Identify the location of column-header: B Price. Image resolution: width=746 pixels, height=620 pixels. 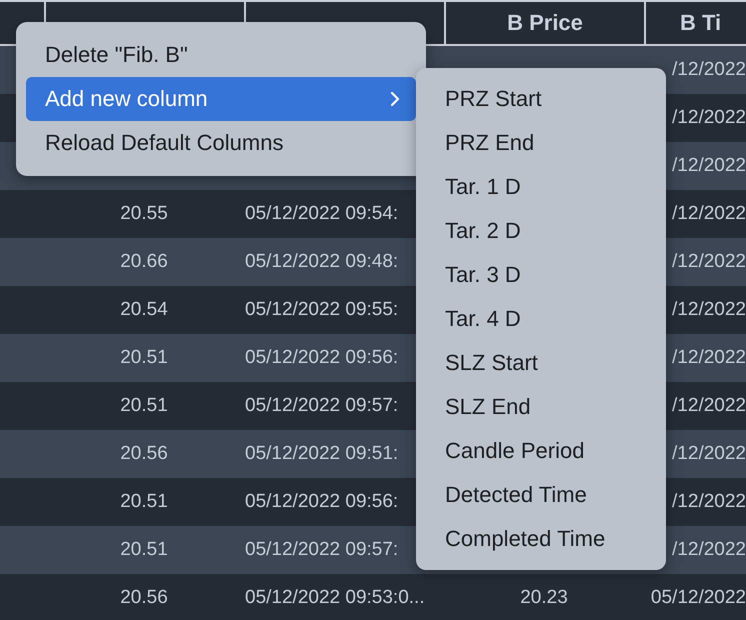
(544, 23).